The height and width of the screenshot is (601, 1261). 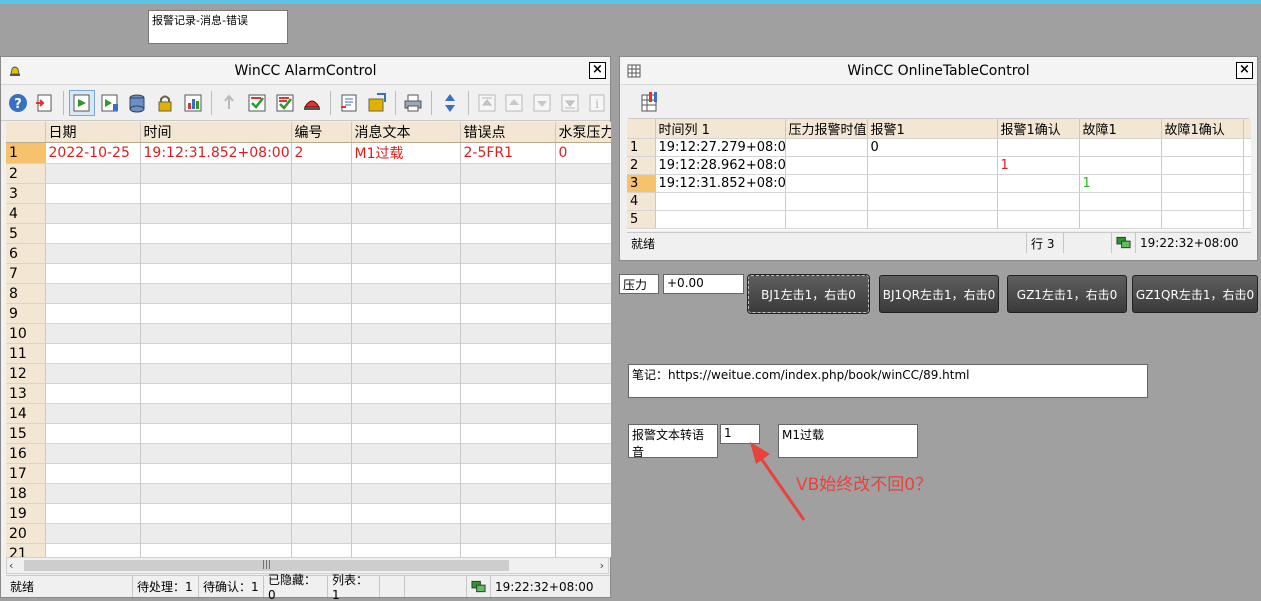 What do you see at coordinates (570, 103) in the screenshot?
I see `last-message-icon` at bounding box center [570, 103].